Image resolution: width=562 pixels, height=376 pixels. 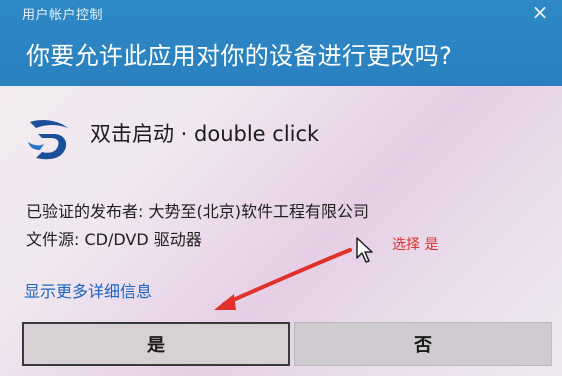 What do you see at coordinates (364, 250) in the screenshot?
I see `mouse-cursor-icon` at bounding box center [364, 250].